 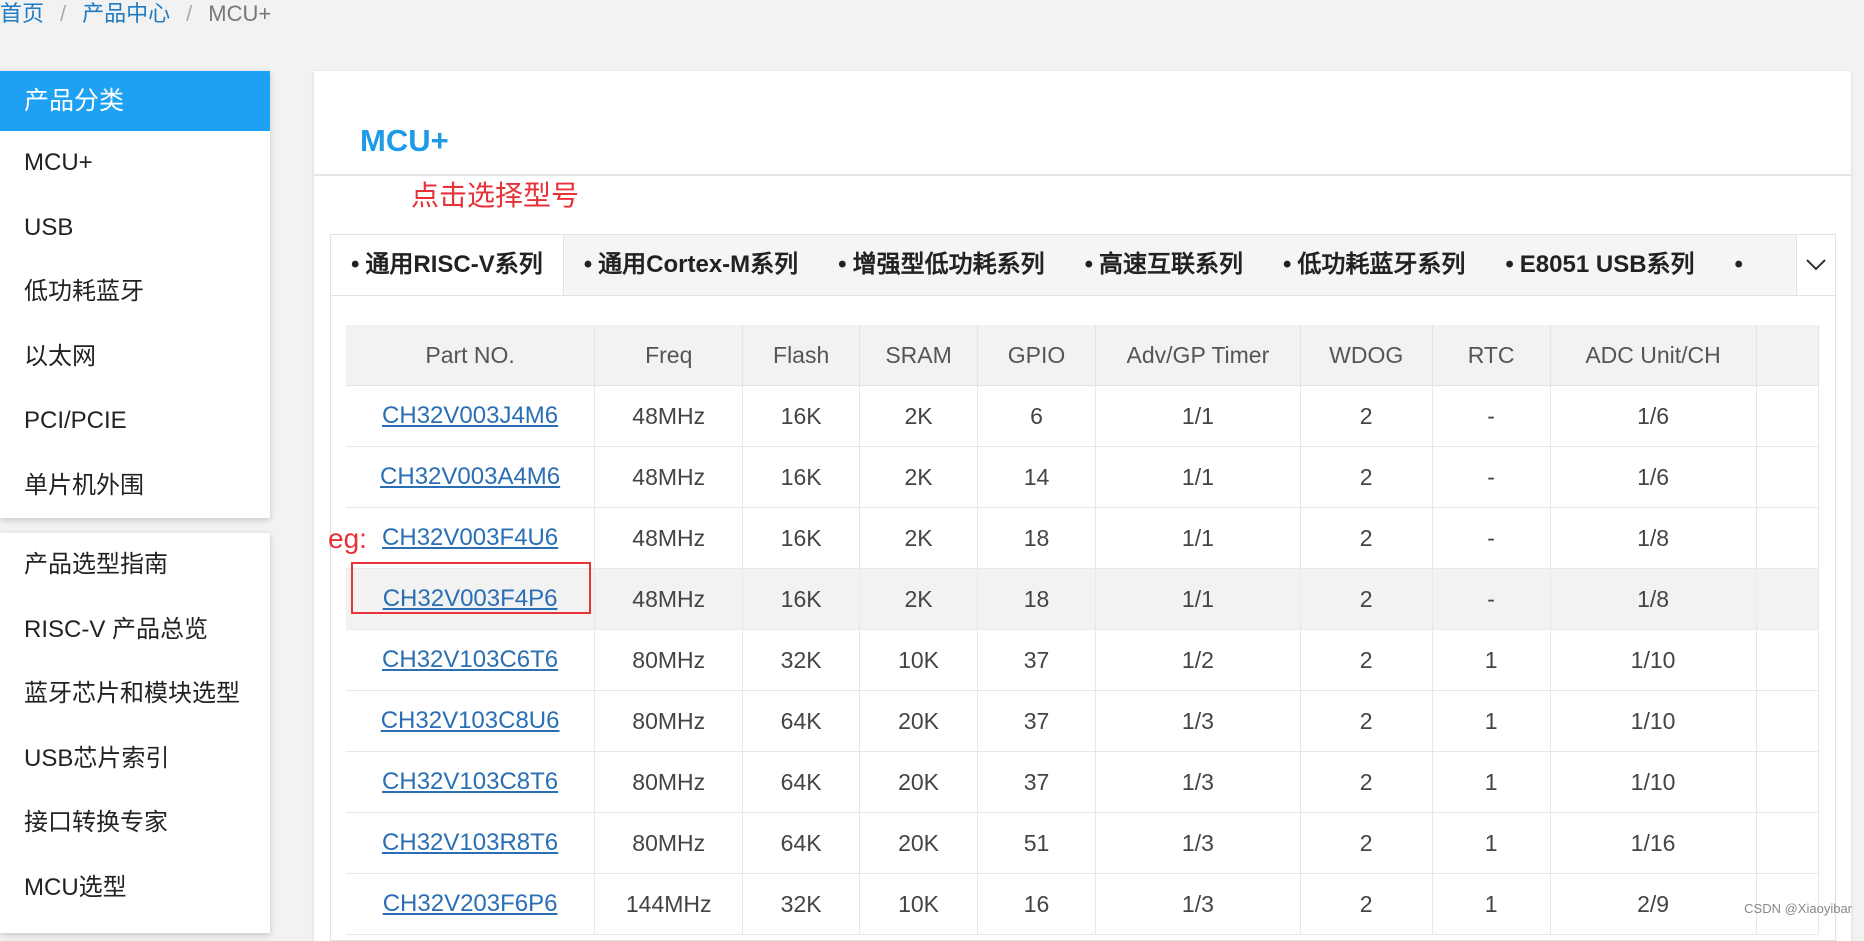 What do you see at coordinates (1607, 264) in the screenshot?
I see `tab-label: E8051 USB系列` at bounding box center [1607, 264].